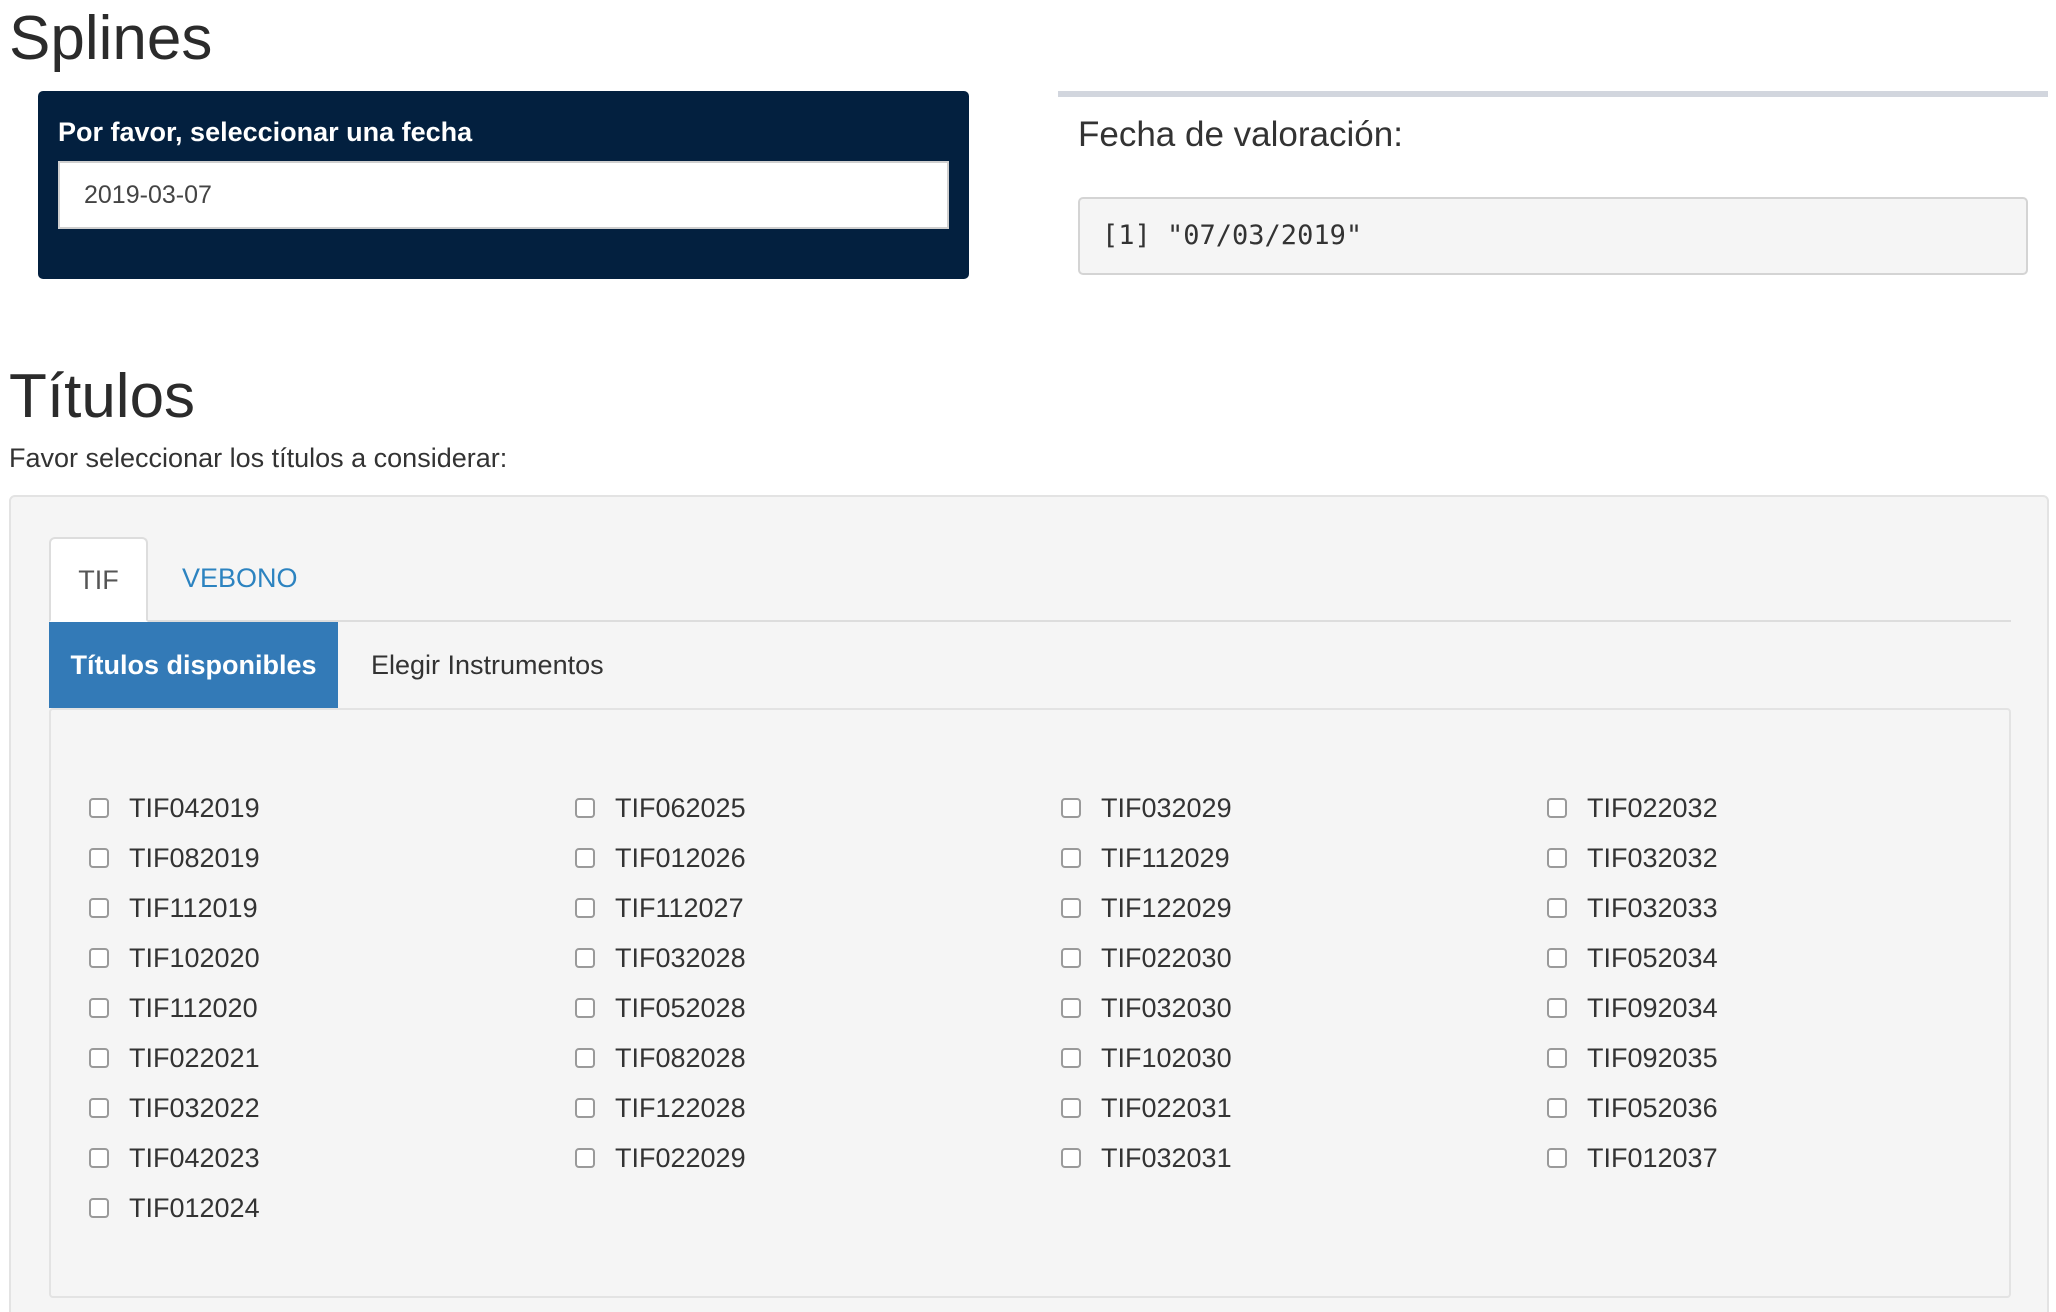 The width and height of the screenshot is (2056, 1312). What do you see at coordinates (1652, 957) in the screenshot?
I see `checkbox-label: TIF052034` at bounding box center [1652, 957].